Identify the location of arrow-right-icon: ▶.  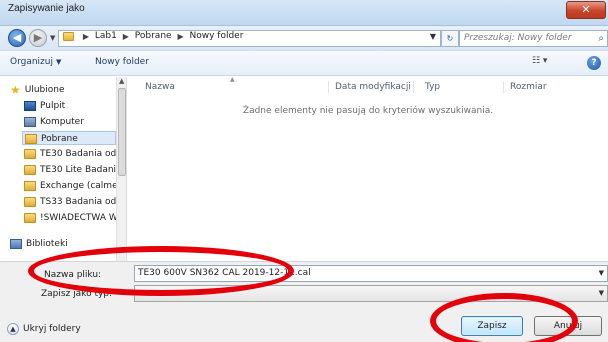
(38, 37).